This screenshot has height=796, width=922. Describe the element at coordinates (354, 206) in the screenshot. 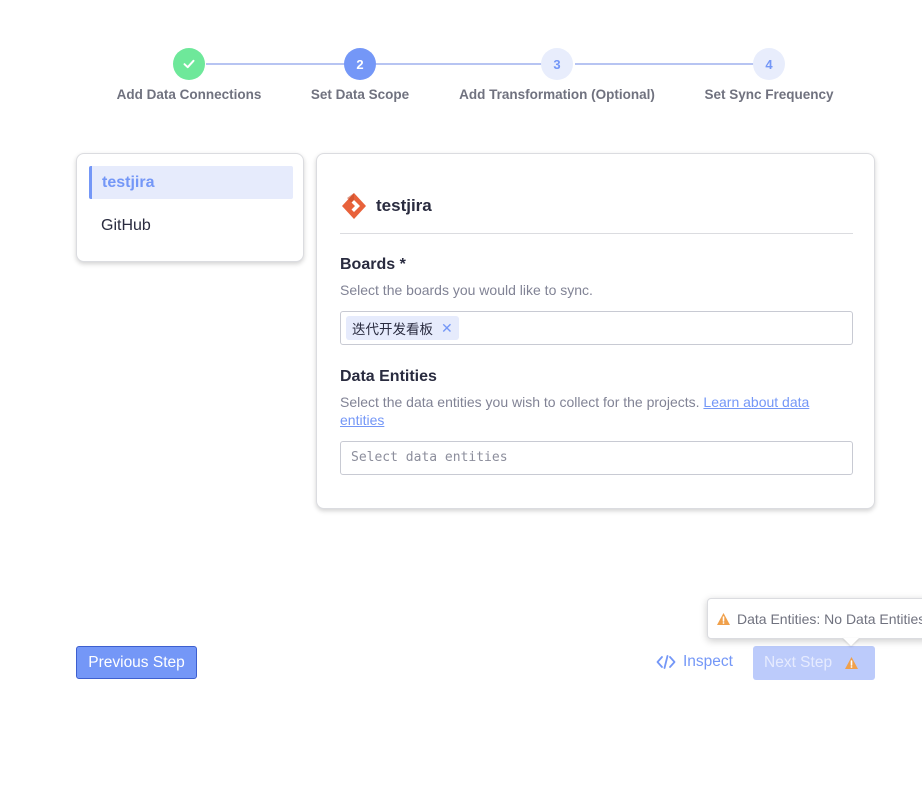

I see `jira-icon` at that location.